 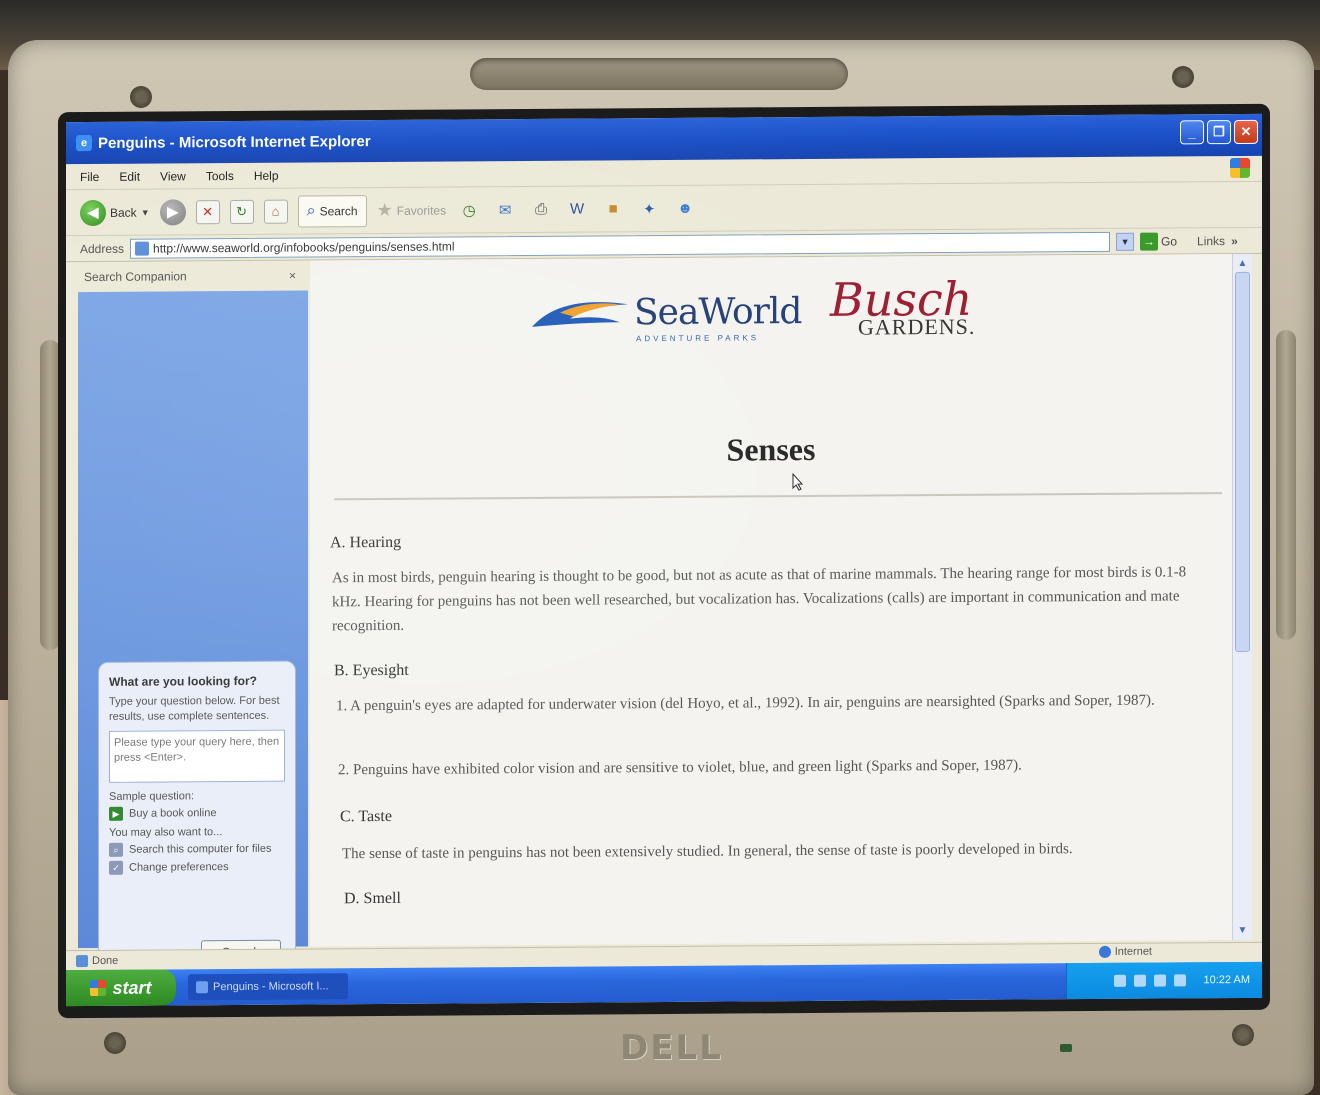 What do you see at coordinates (1286, 485) in the screenshot?
I see `lid-grip-right` at bounding box center [1286, 485].